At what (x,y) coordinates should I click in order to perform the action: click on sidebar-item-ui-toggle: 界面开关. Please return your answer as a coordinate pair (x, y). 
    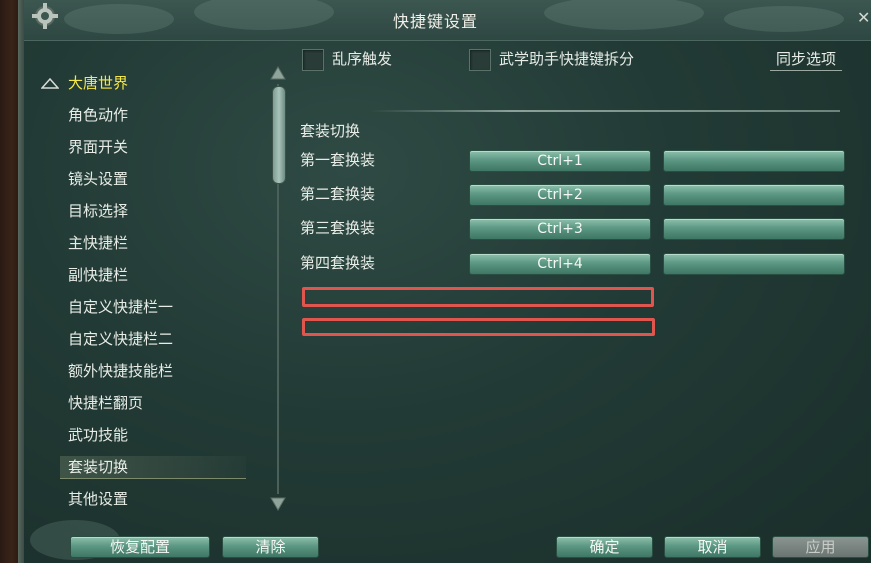
    Looking at the image, I should click on (98, 147).